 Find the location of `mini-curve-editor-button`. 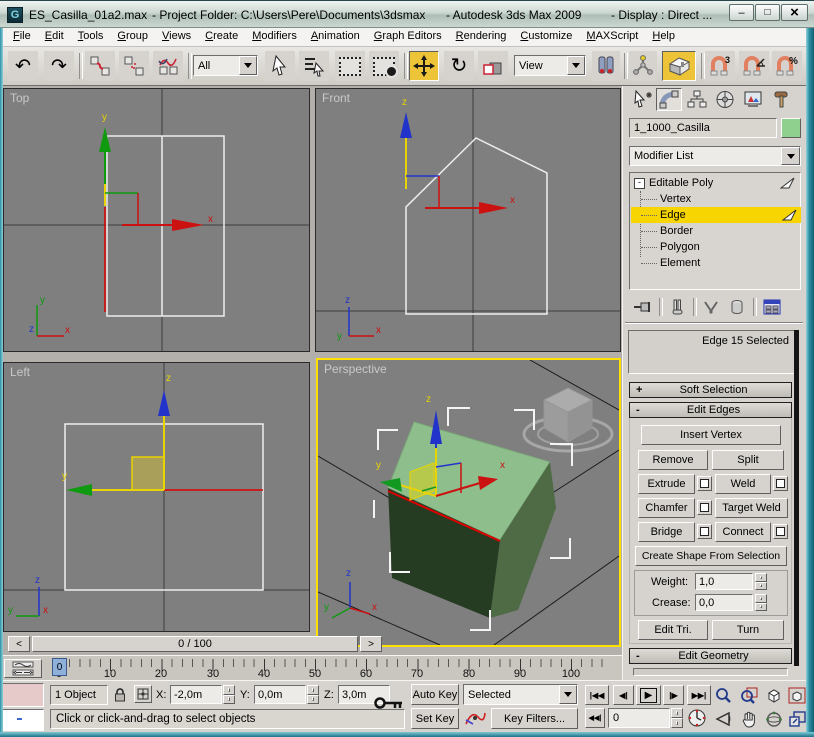

mini-curve-editor-button is located at coordinates (23, 668).